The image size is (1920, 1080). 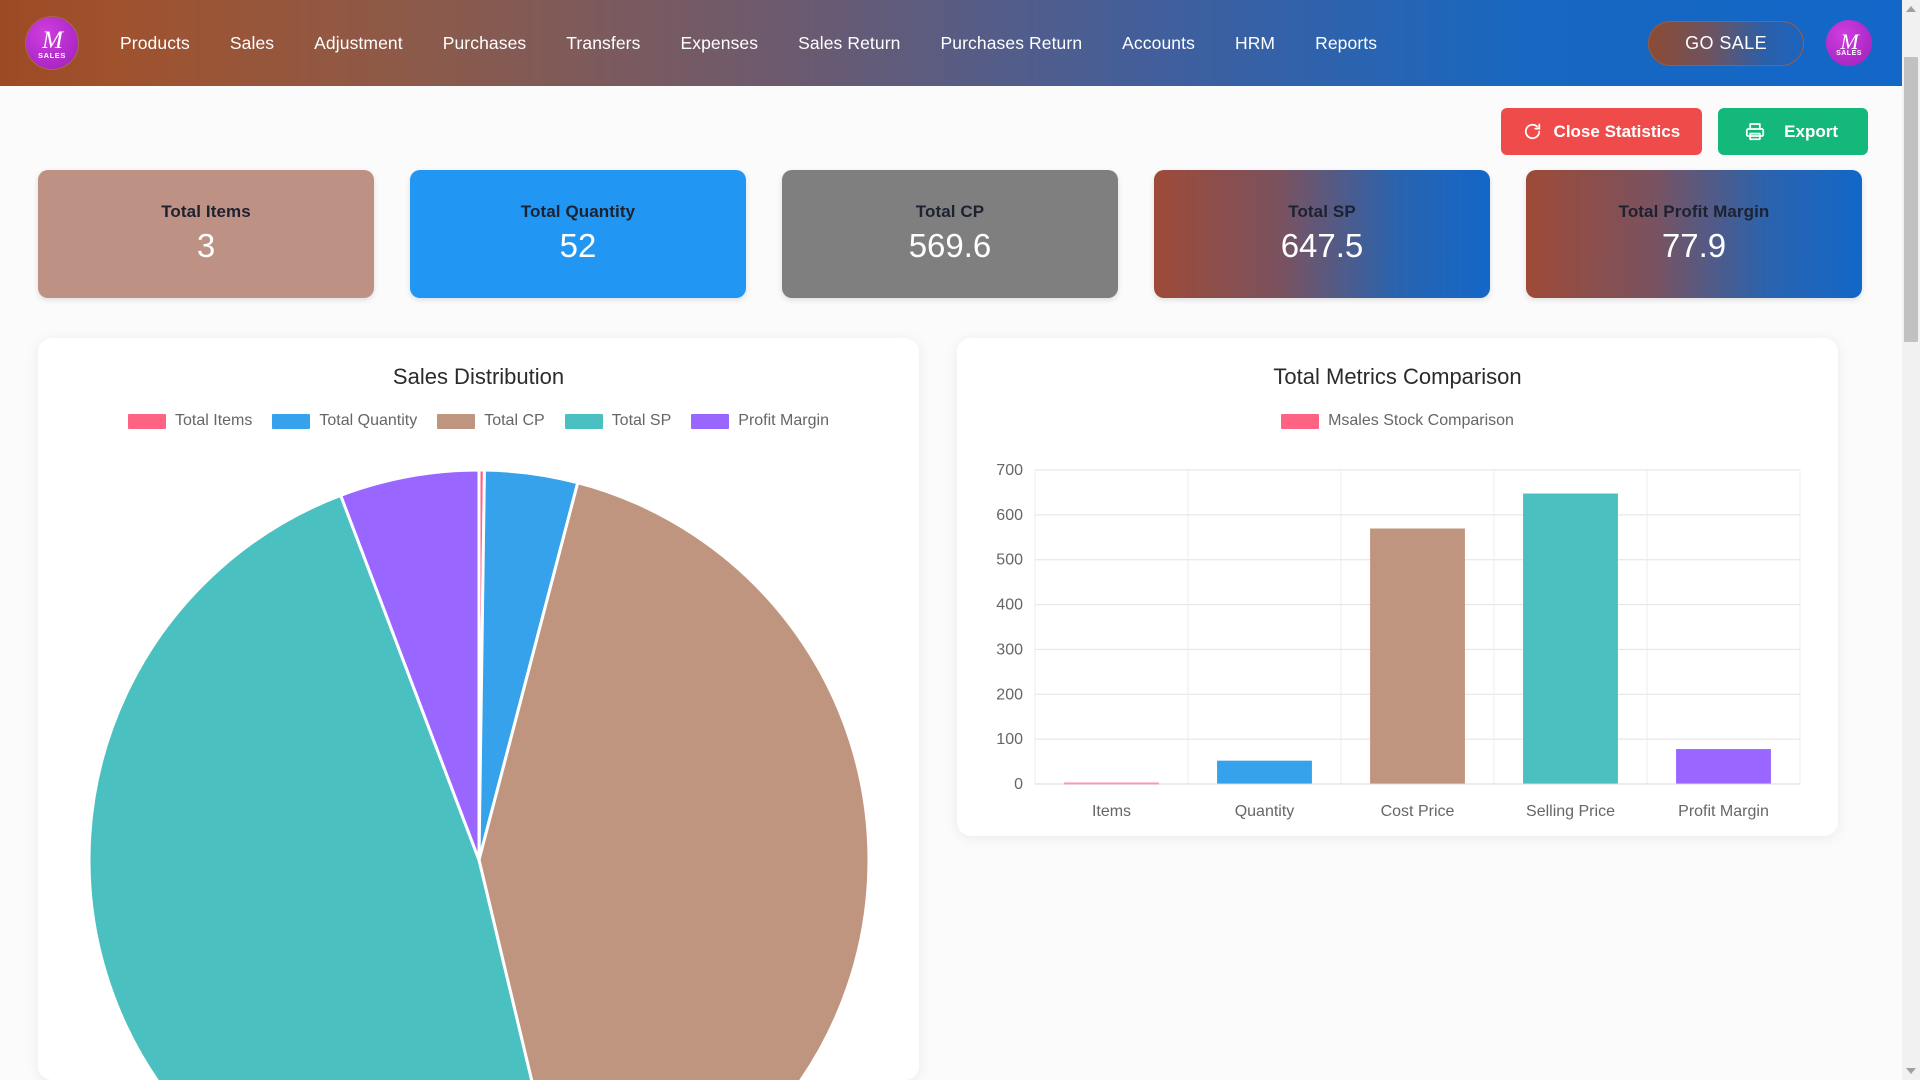 What do you see at coordinates (641, 420) in the screenshot?
I see `legend-label: Total SP` at bounding box center [641, 420].